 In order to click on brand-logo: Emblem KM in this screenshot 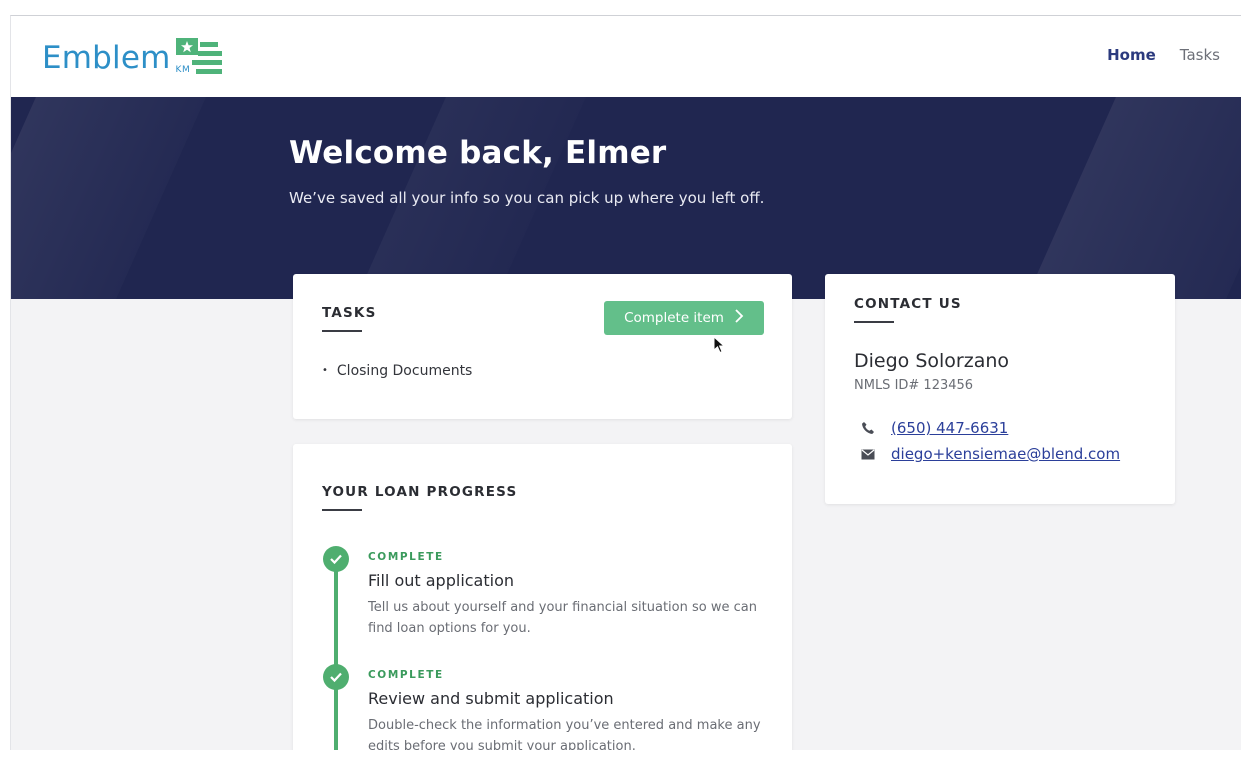, I will do `click(134, 58)`.